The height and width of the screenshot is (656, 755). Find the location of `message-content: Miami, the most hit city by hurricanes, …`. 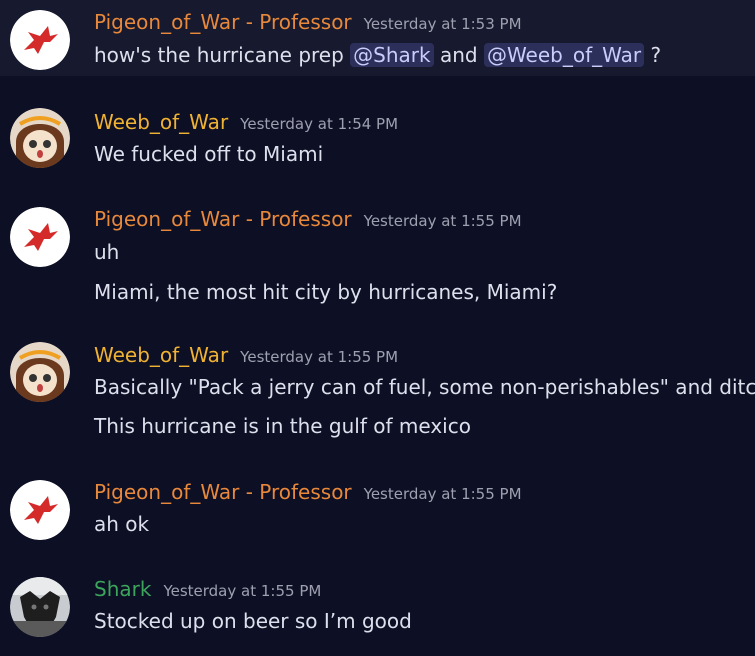

message-content: Miami, the most hit city by hurricanes, … is located at coordinates (326, 292).